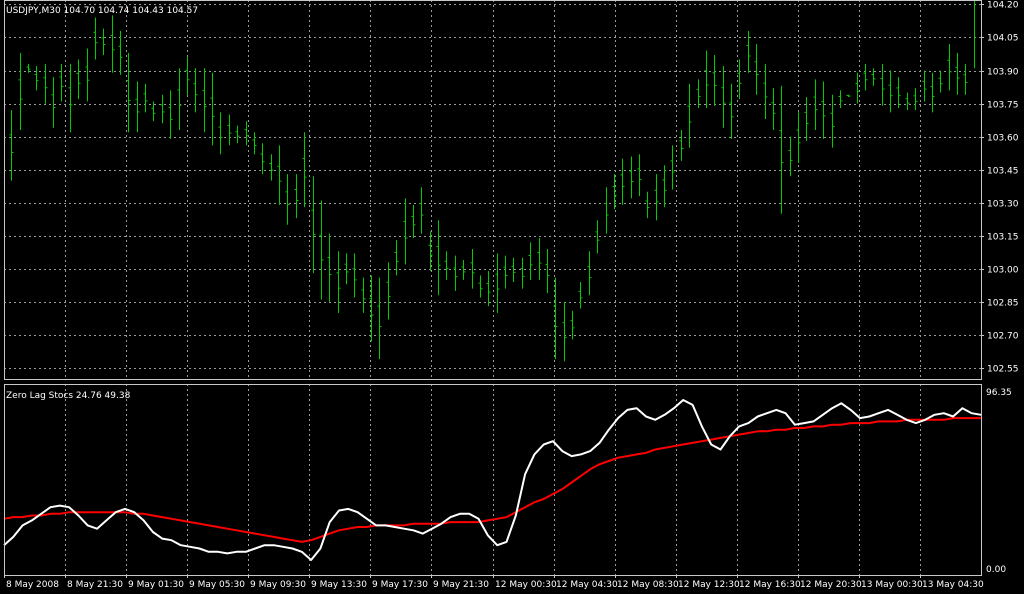 The height and width of the screenshot is (594, 1024). What do you see at coordinates (278, 585) in the screenshot?
I see `x-tick-label: 9 May 09:30` at bounding box center [278, 585].